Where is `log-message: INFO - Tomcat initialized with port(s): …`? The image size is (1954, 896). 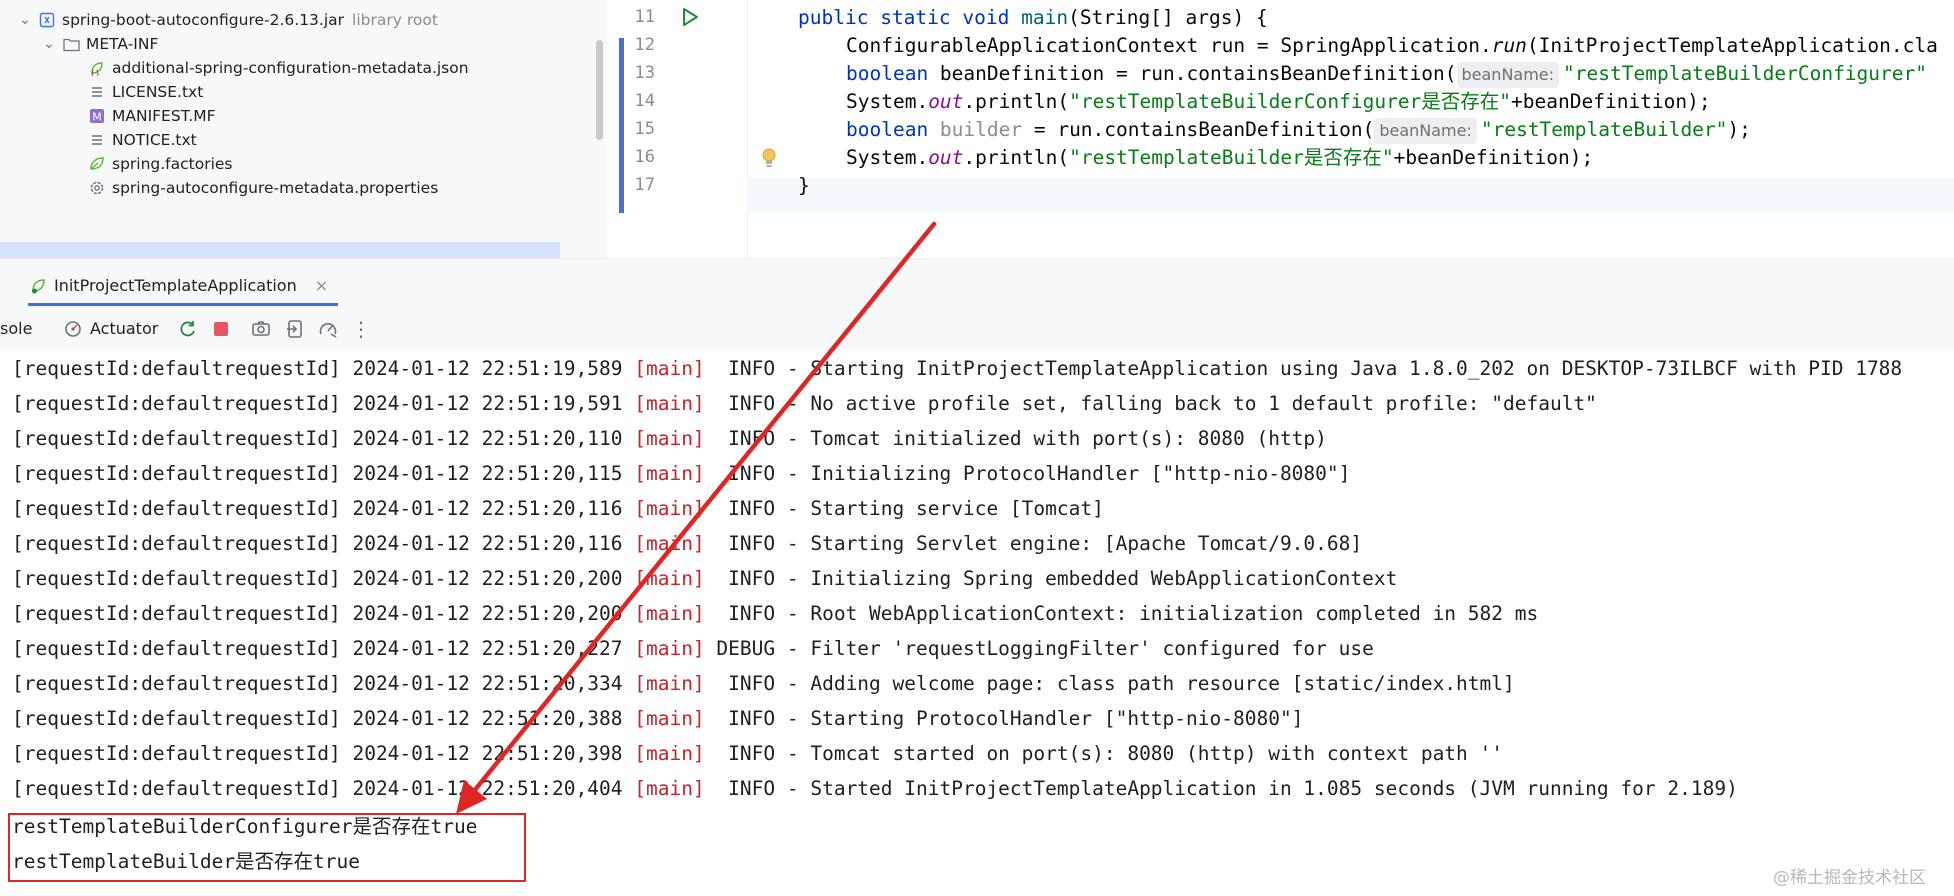 log-message: INFO - Tomcat initialized with port(s): … is located at coordinates (1015, 438).